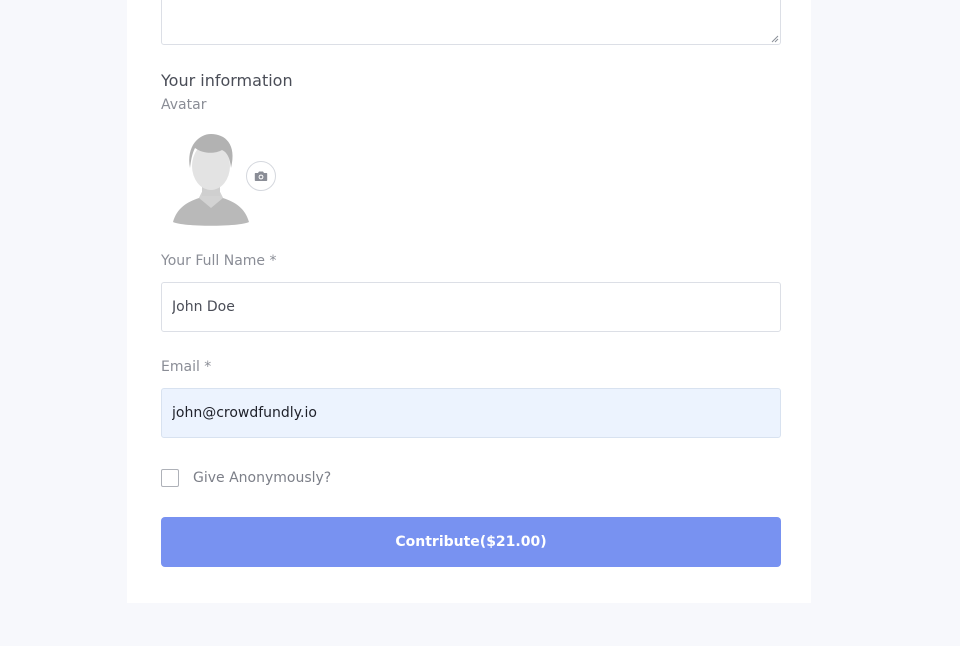 This screenshot has width=960, height=646. What do you see at coordinates (211, 180) in the screenshot?
I see `default-avatar-icon` at bounding box center [211, 180].